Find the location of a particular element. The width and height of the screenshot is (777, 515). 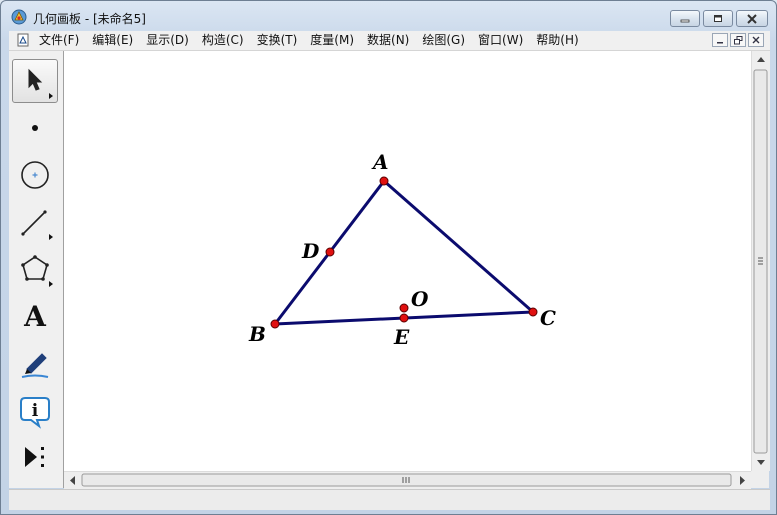

label-o: O is located at coordinates (420, 299).